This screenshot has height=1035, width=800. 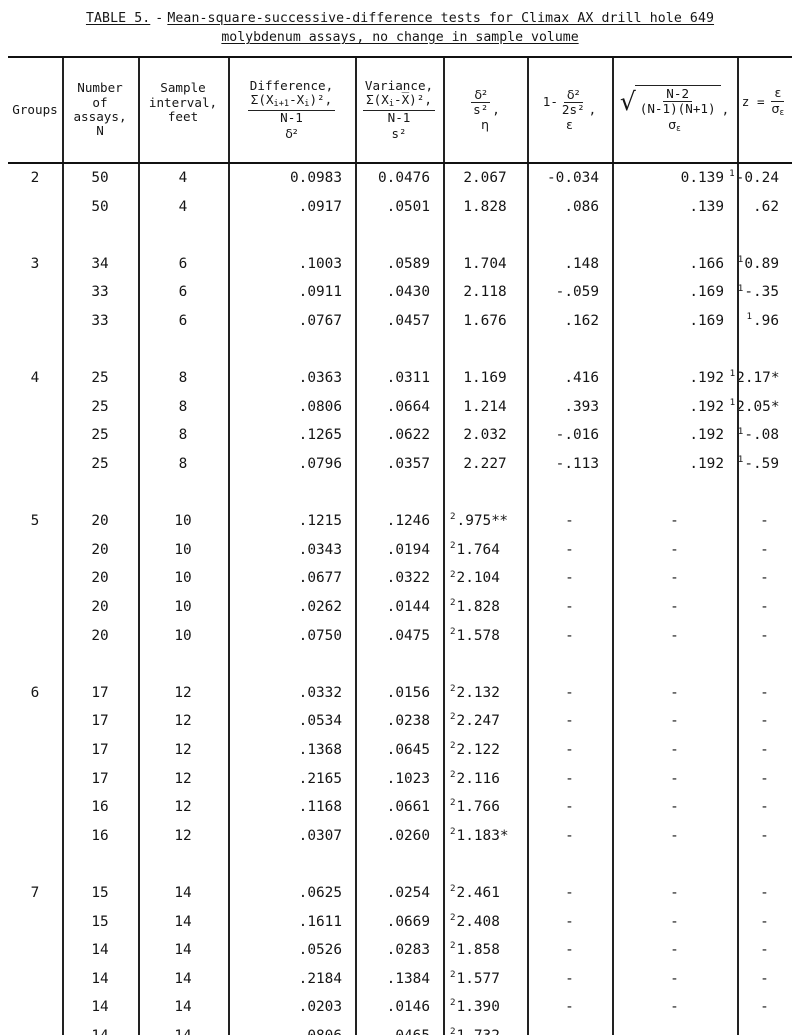 What do you see at coordinates (674, 464) in the screenshot?
I see `sigma-epsilon-value: .192` at bounding box center [674, 464].